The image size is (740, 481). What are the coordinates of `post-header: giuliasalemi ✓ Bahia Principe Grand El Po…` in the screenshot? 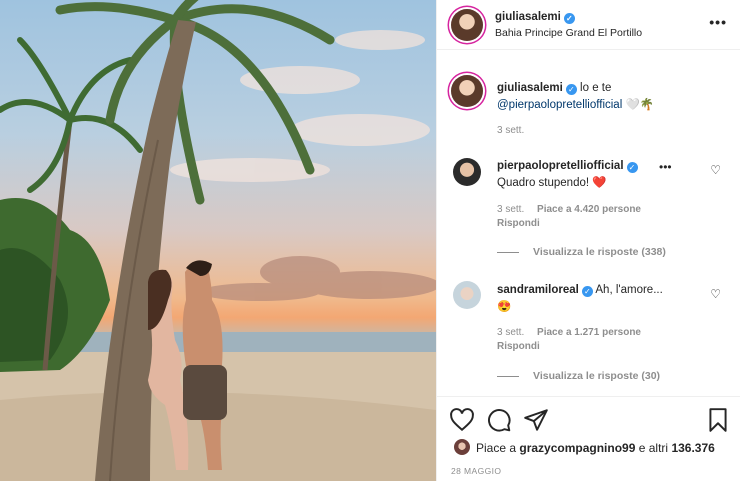 It's located at (588, 25).